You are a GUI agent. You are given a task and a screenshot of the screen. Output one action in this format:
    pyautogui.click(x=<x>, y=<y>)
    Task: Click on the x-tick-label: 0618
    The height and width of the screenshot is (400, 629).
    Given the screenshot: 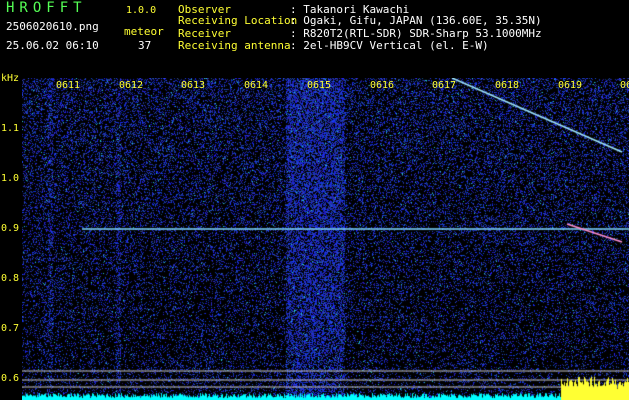 What is the action you would take?
    pyautogui.click(x=507, y=85)
    